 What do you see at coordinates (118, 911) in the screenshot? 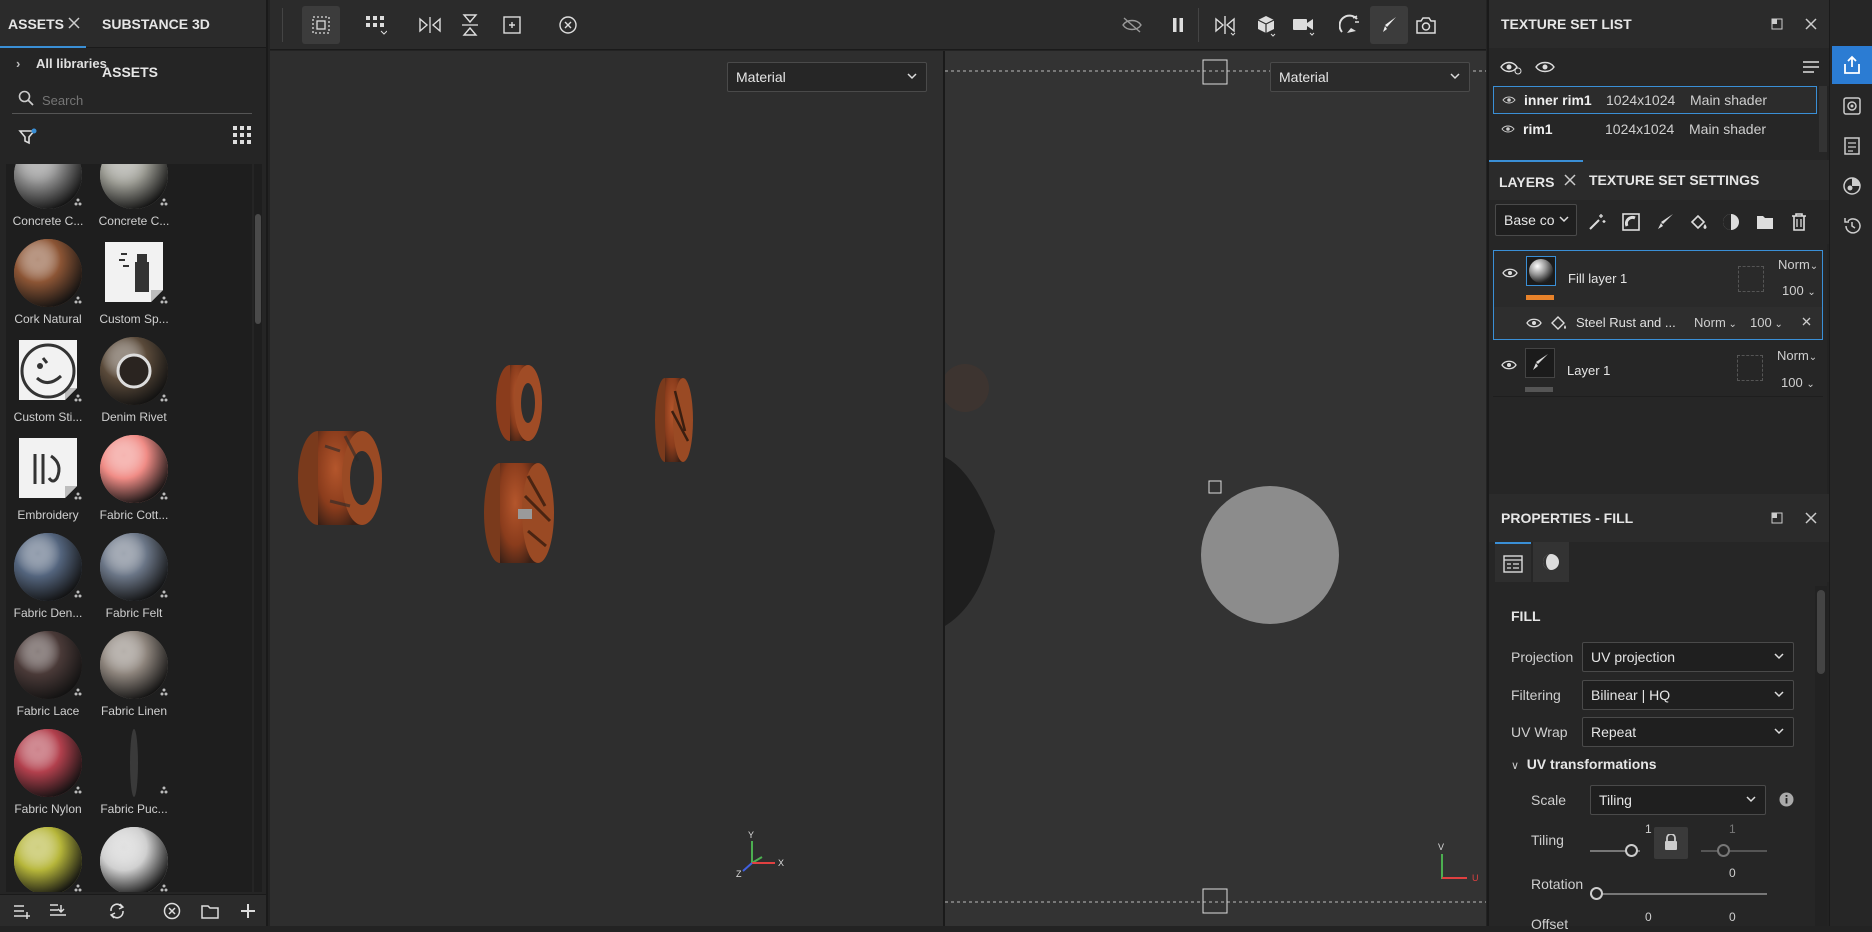
I see `refresh-icon` at bounding box center [118, 911].